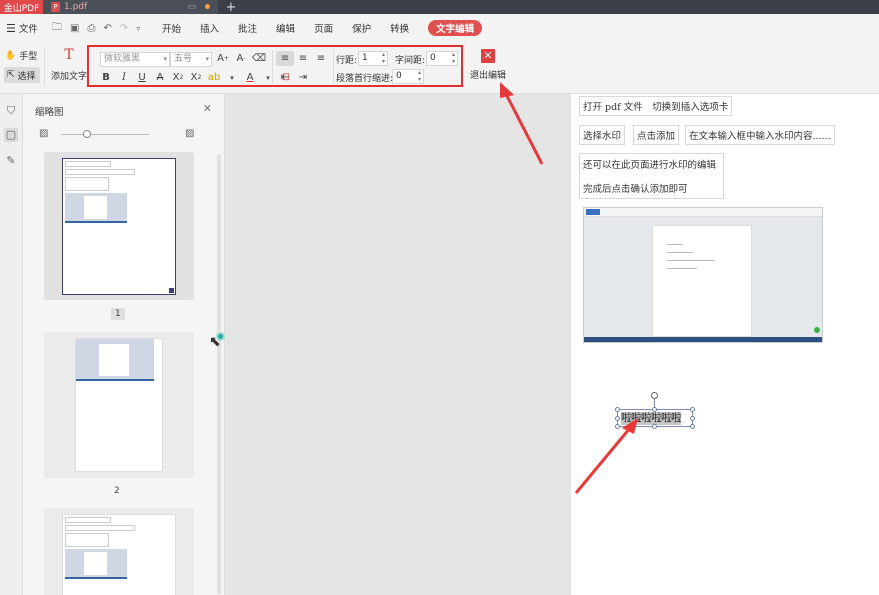 The width and height of the screenshot is (879, 595). Describe the element at coordinates (303, 58) in the screenshot. I see `align-center-icon: ≡` at that location.